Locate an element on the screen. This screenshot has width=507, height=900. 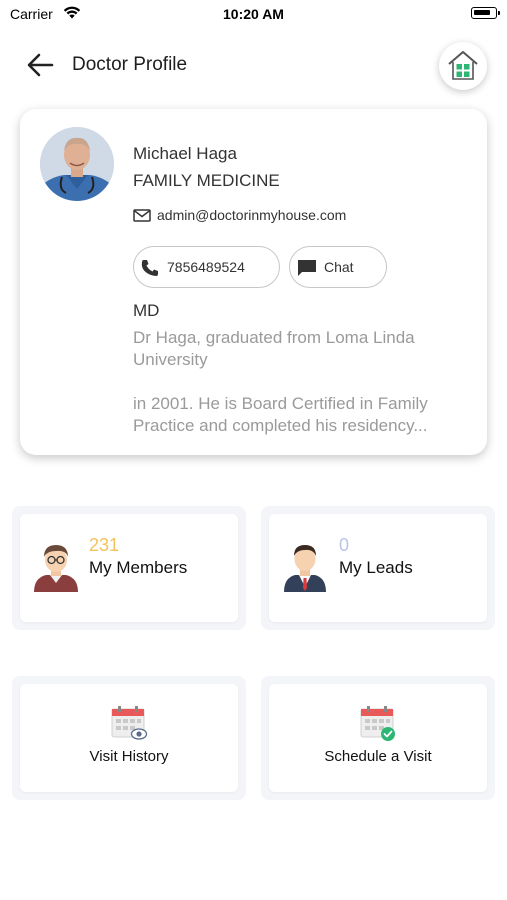
my-members-tile-wrap: 231 My Members is located at coordinates (129, 568).